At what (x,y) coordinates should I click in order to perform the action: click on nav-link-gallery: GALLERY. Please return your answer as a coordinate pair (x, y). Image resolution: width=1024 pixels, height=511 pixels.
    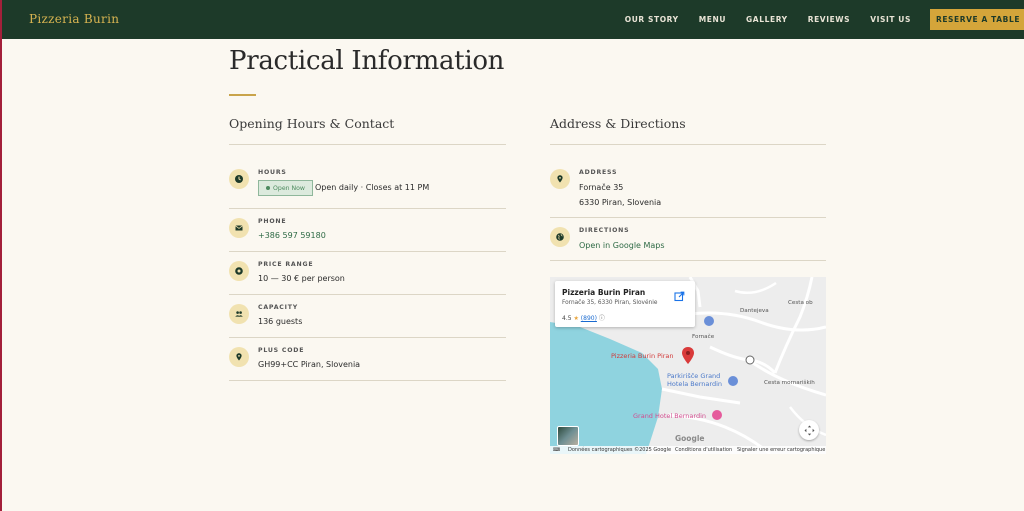
    Looking at the image, I should click on (767, 19).